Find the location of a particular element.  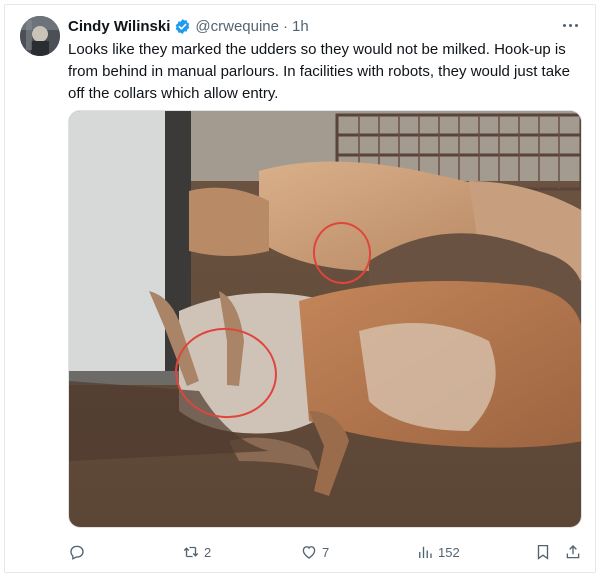

reply-button is located at coordinates (79, 552).